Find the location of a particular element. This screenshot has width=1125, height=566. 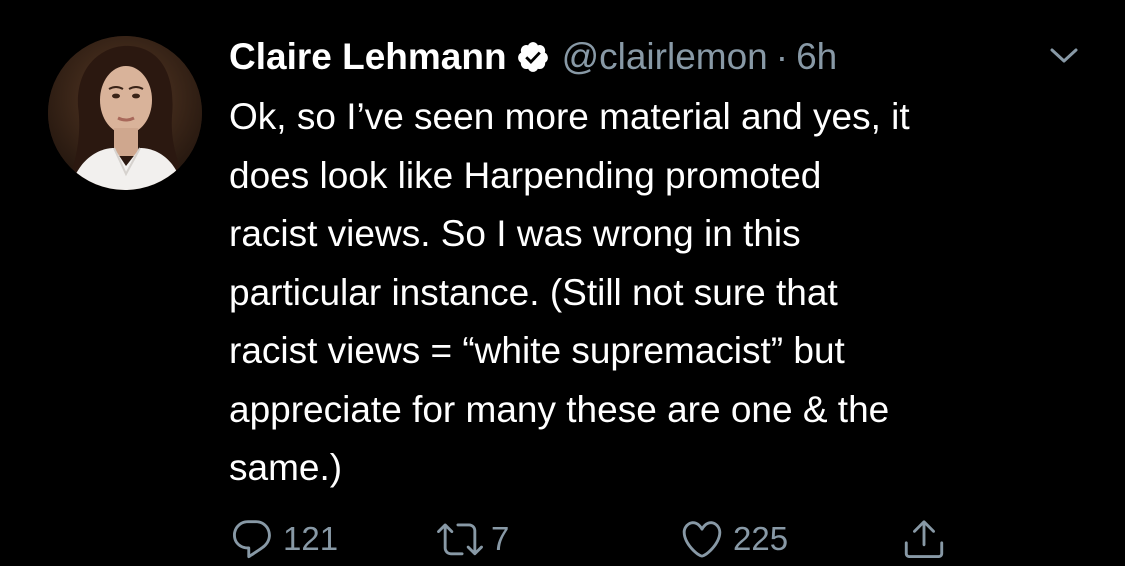

reply-count: 121 is located at coordinates (311, 538).